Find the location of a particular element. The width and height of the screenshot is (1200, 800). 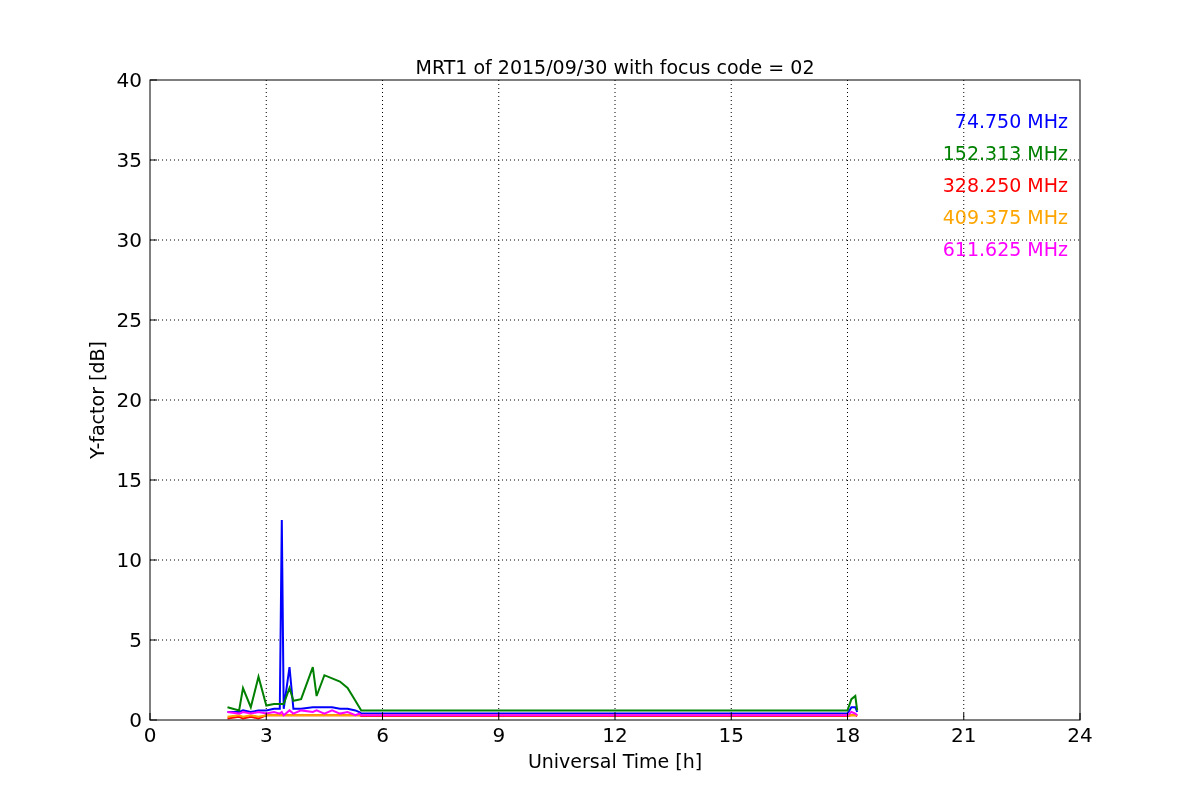

chart-title: MRT1 of 2015/09/30 with focus code = 02 is located at coordinates (615, 67).